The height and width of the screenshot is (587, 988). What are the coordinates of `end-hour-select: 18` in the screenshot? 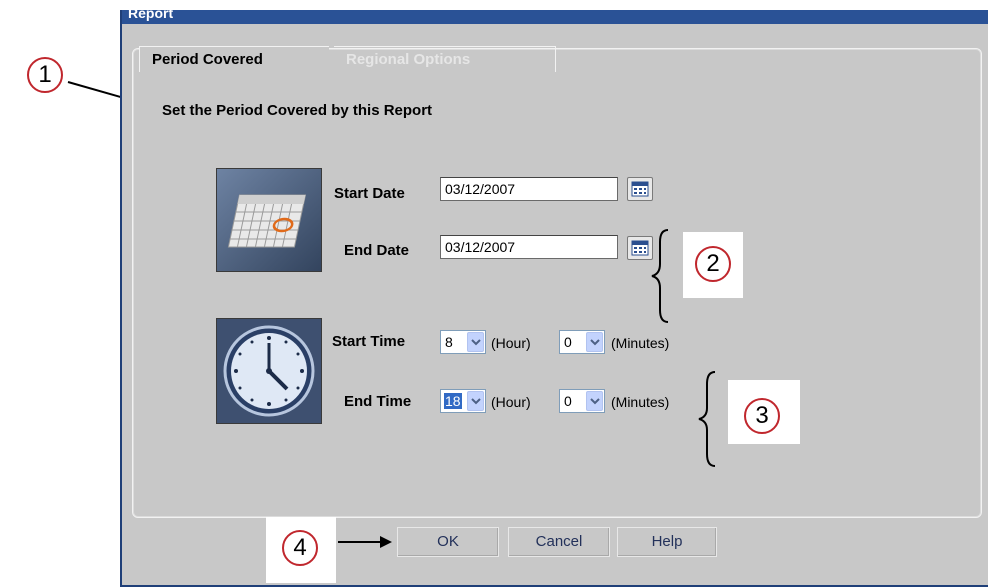 It's located at (463, 401).